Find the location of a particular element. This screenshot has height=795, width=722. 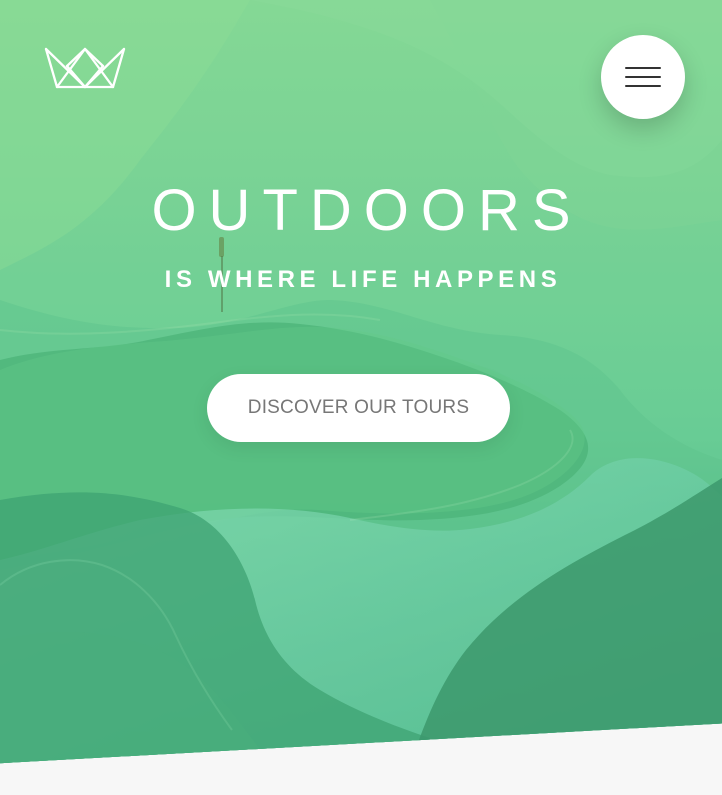

menu-button is located at coordinates (643, 77).